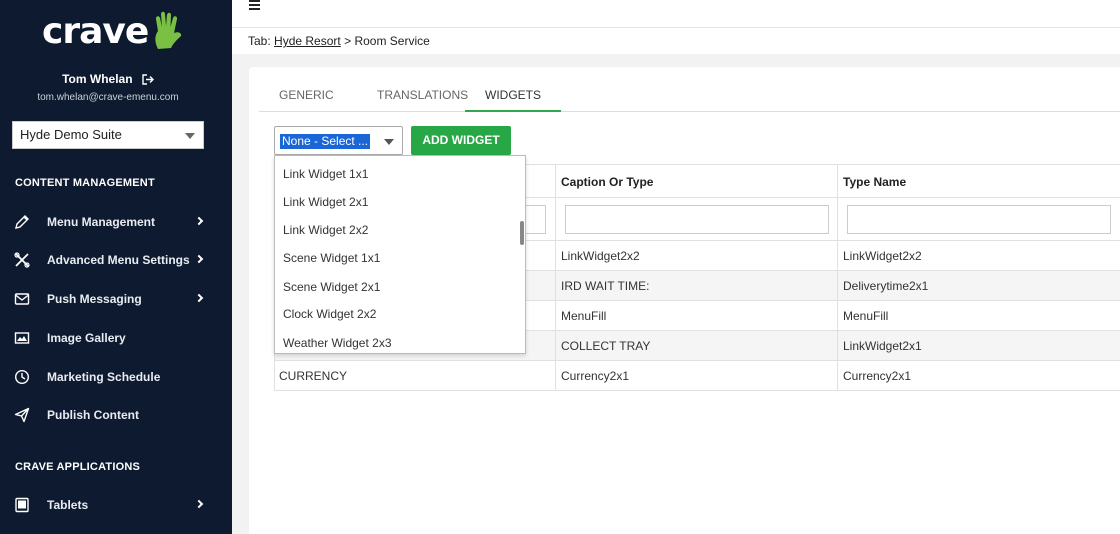 The width and height of the screenshot is (1120, 534). What do you see at coordinates (331, 287) in the screenshot?
I see `dropdown-option: Scene Widget 2x1` at bounding box center [331, 287].